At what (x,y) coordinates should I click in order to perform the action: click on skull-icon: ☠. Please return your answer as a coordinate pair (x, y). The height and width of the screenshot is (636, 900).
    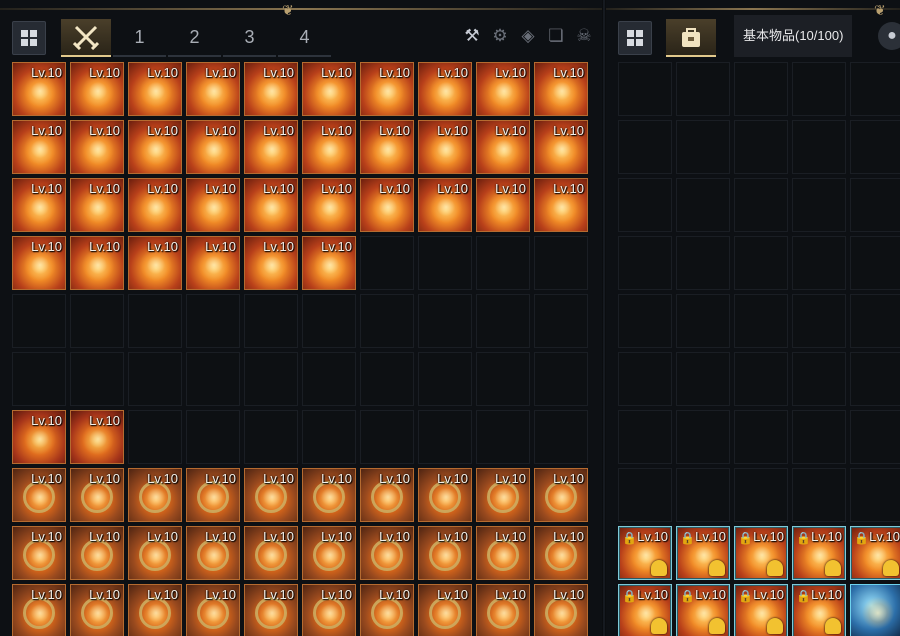
    Looking at the image, I should click on (584, 36).